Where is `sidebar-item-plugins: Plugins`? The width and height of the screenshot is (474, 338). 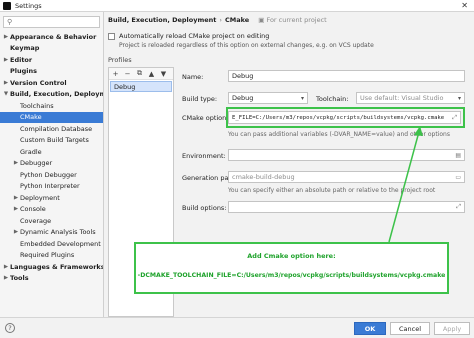 sidebar-item-plugins: Plugins is located at coordinates (51, 72).